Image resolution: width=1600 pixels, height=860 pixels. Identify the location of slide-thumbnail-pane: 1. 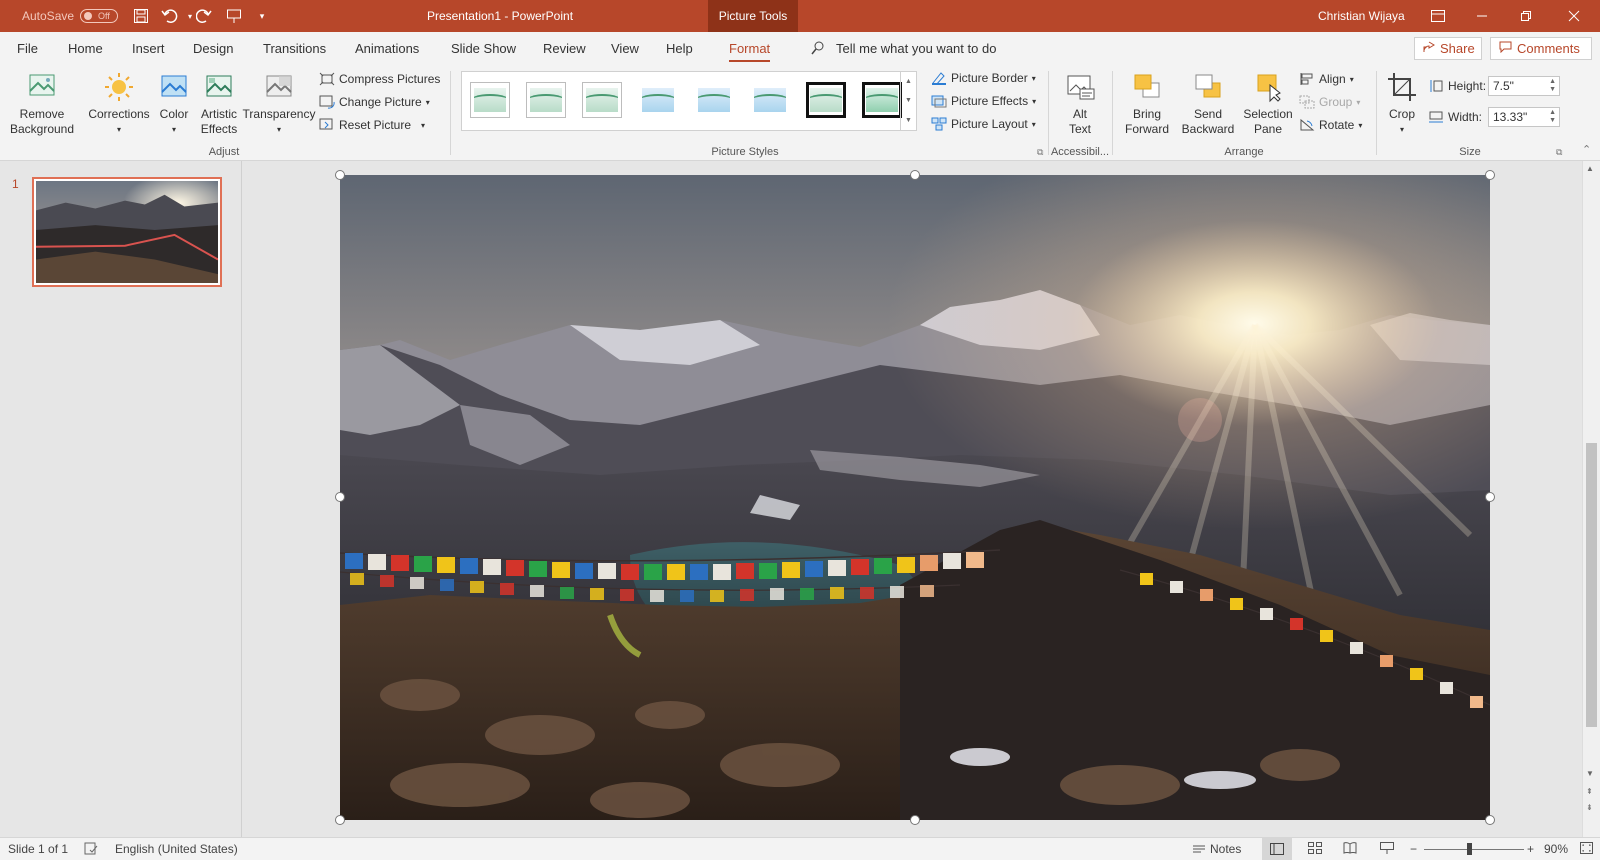
(121, 499).